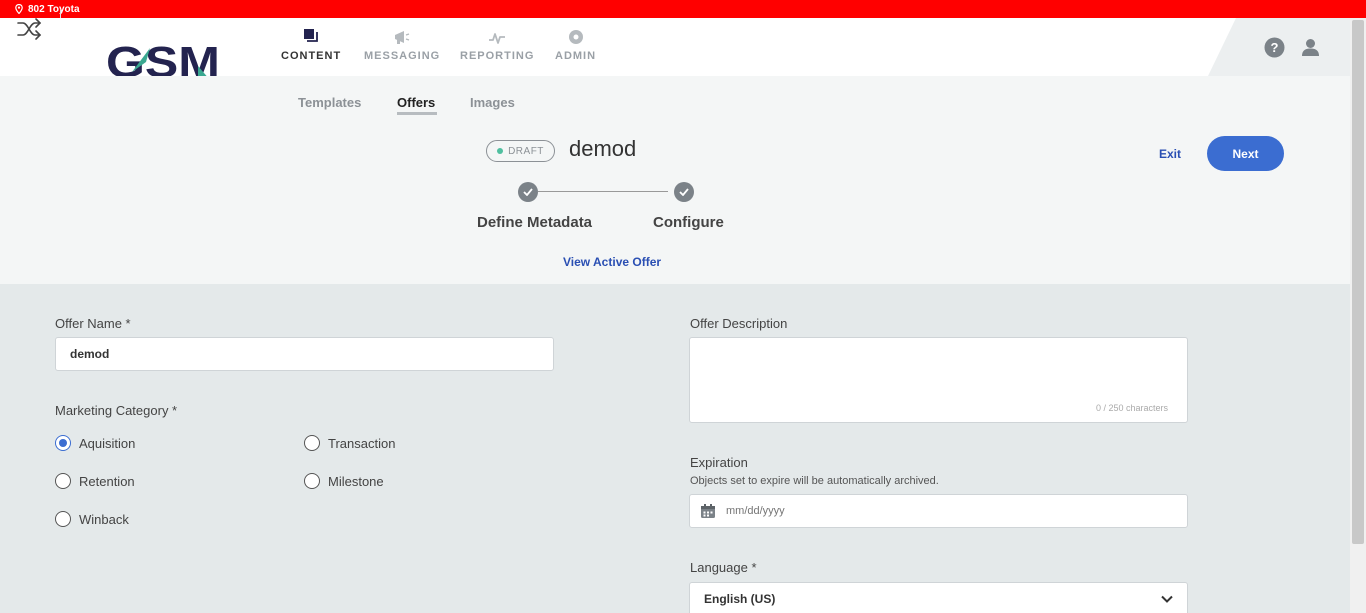 Image resolution: width=1366 pixels, height=613 pixels. What do you see at coordinates (107, 481) in the screenshot?
I see `category-retention-label: Retention` at bounding box center [107, 481].